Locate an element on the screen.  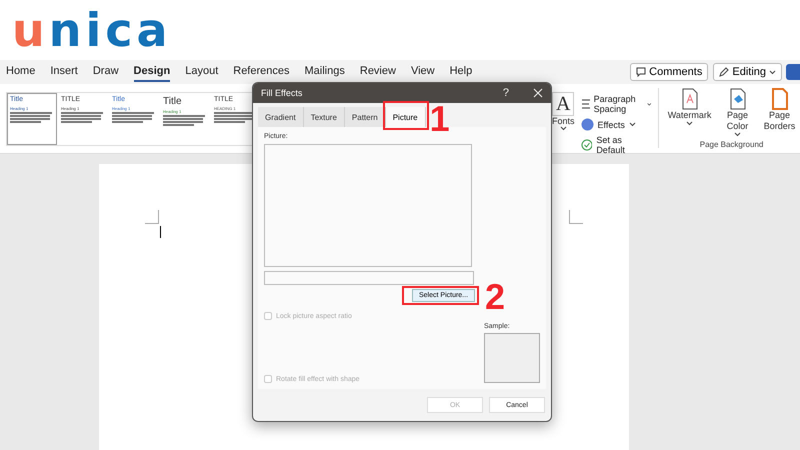
page-borders-icon is located at coordinates (779, 99).